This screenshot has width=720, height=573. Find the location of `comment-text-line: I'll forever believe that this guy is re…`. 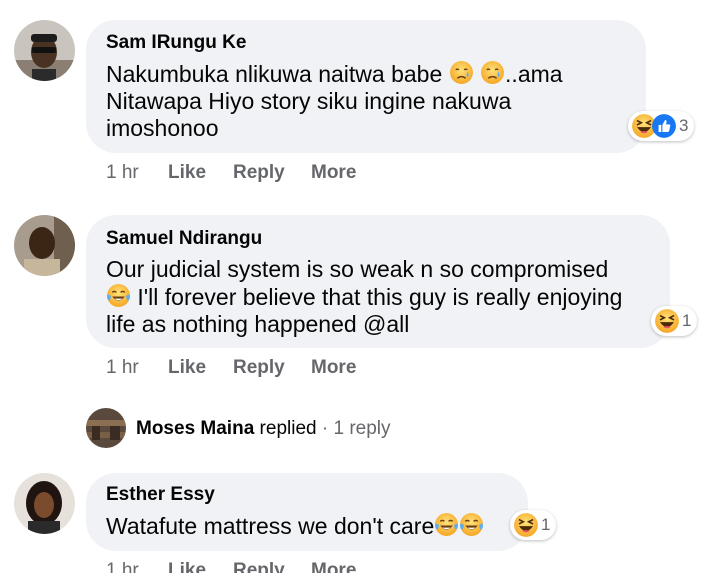

comment-text-line: I'll forever believe that this guy is re… is located at coordinates (380, 297).